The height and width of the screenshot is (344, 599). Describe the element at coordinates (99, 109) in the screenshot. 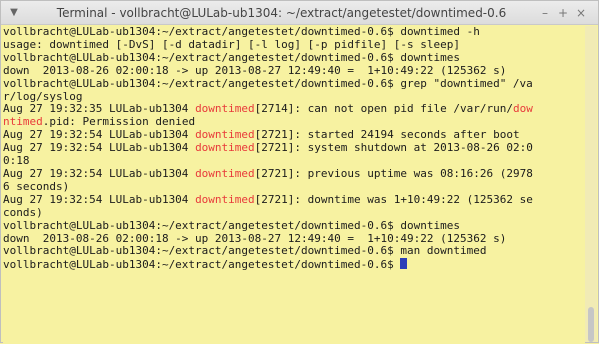

I see `terminal-text: Aug 27 19:32:35 LULab-ub1304` at that location.